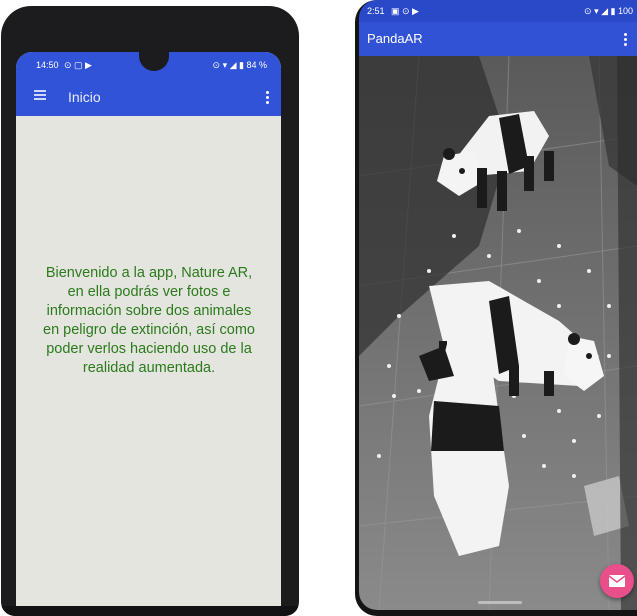  What do you see at coordinates (84, 97) in the screenshot?
I see `app-bar-title: Inicio` at bounding box center [84, 97].